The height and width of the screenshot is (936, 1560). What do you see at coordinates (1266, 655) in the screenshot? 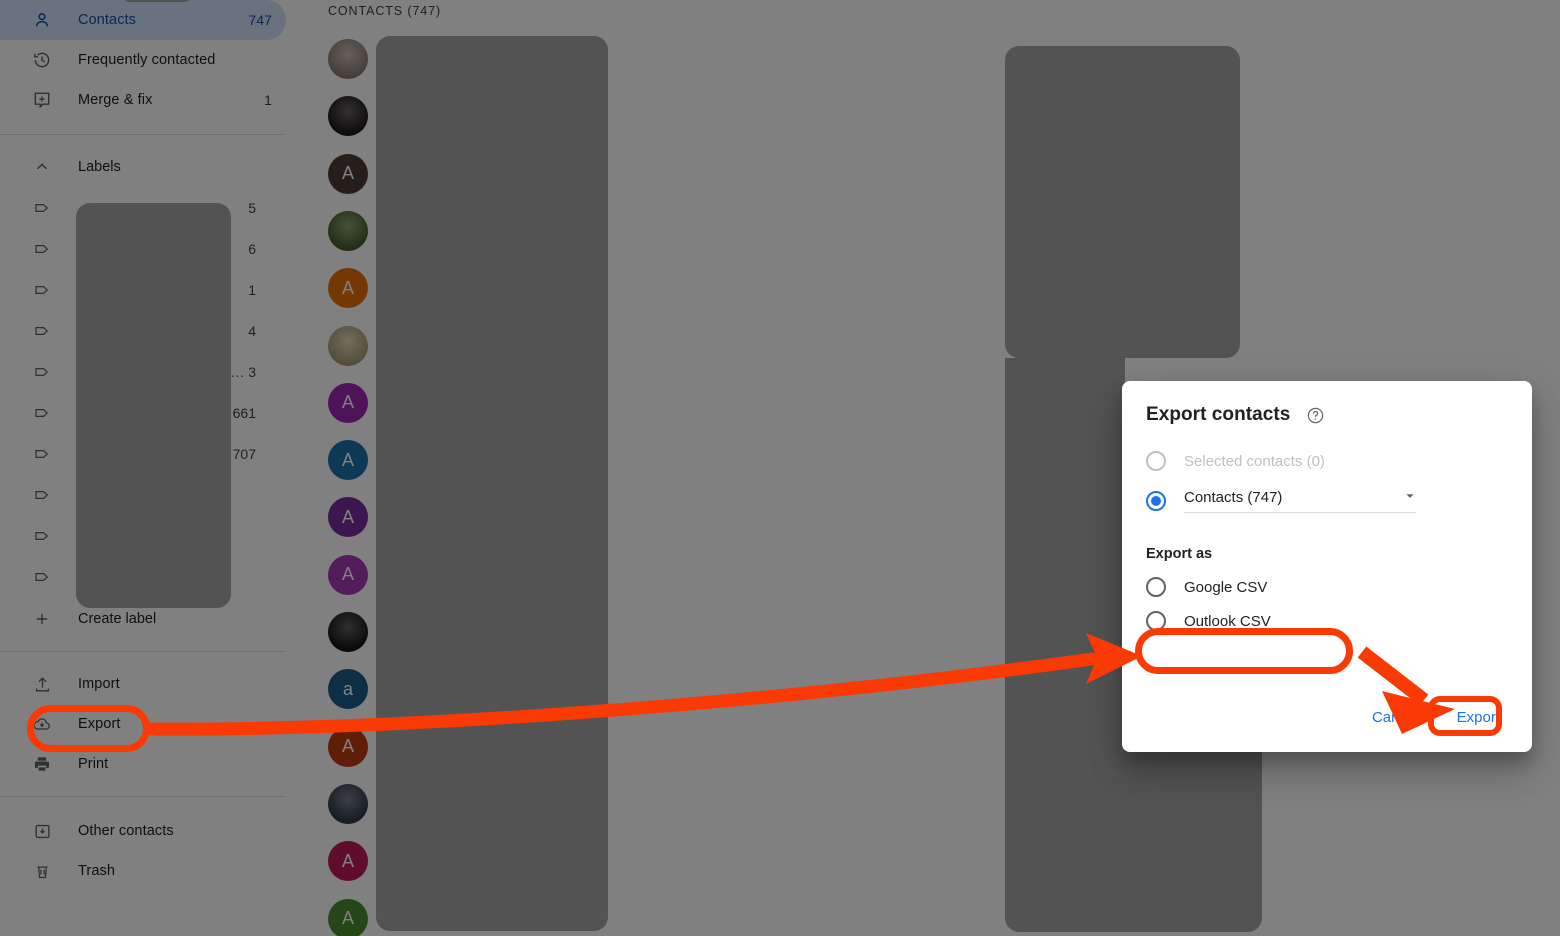
I see `format-option-label: vCard (for iOS Contacts)` at bounding box center [1266, 655].